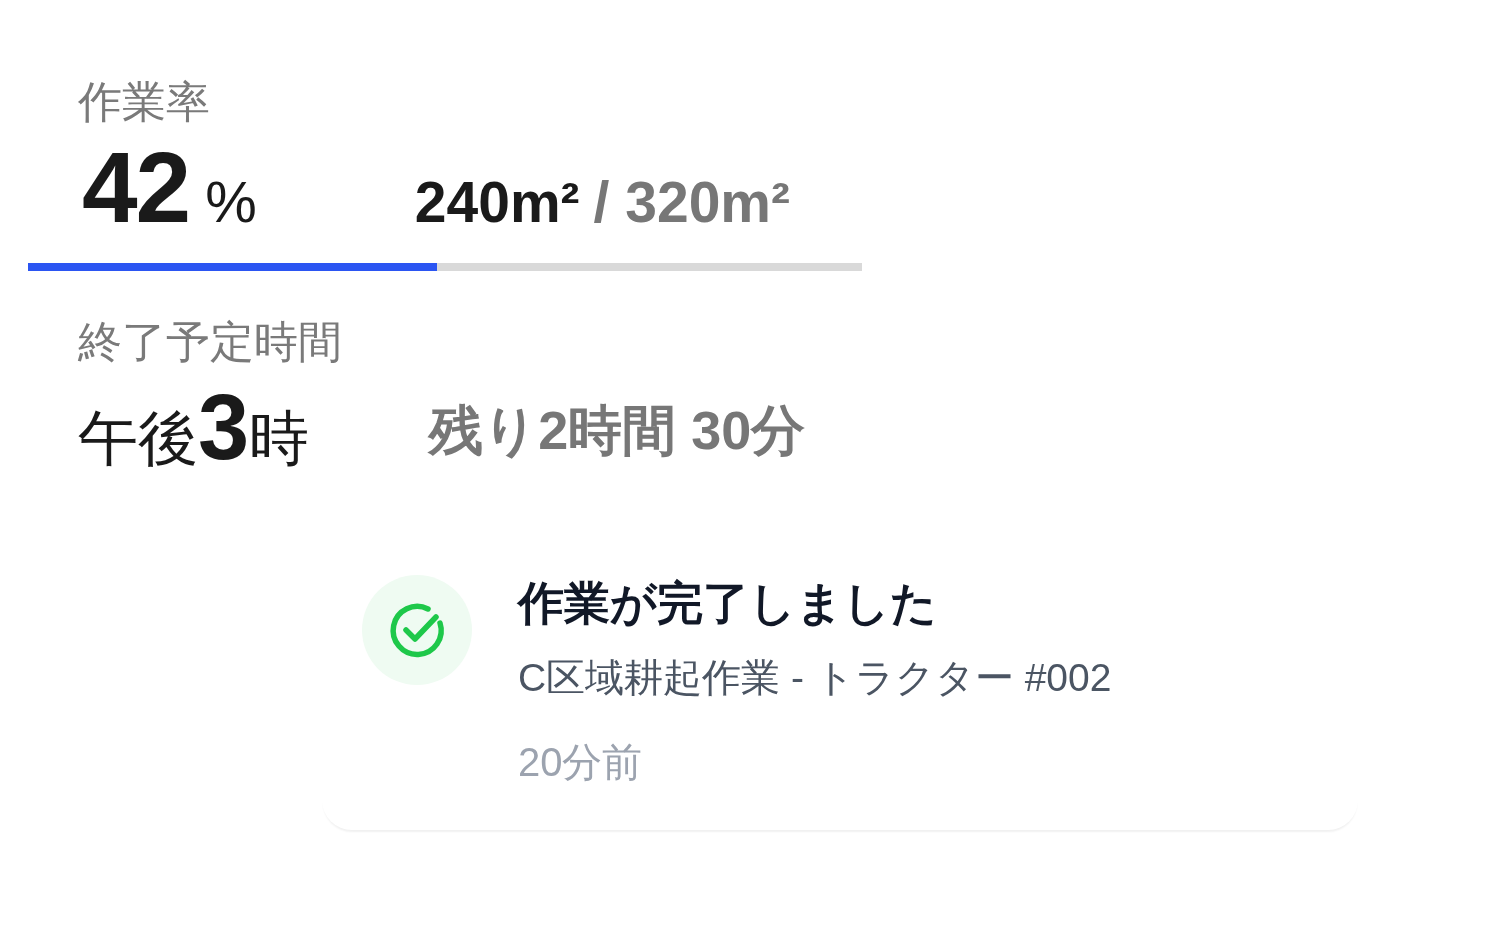 The image size is (1500, 939). I want to click on area-total: / 320m², so click(692, 202).